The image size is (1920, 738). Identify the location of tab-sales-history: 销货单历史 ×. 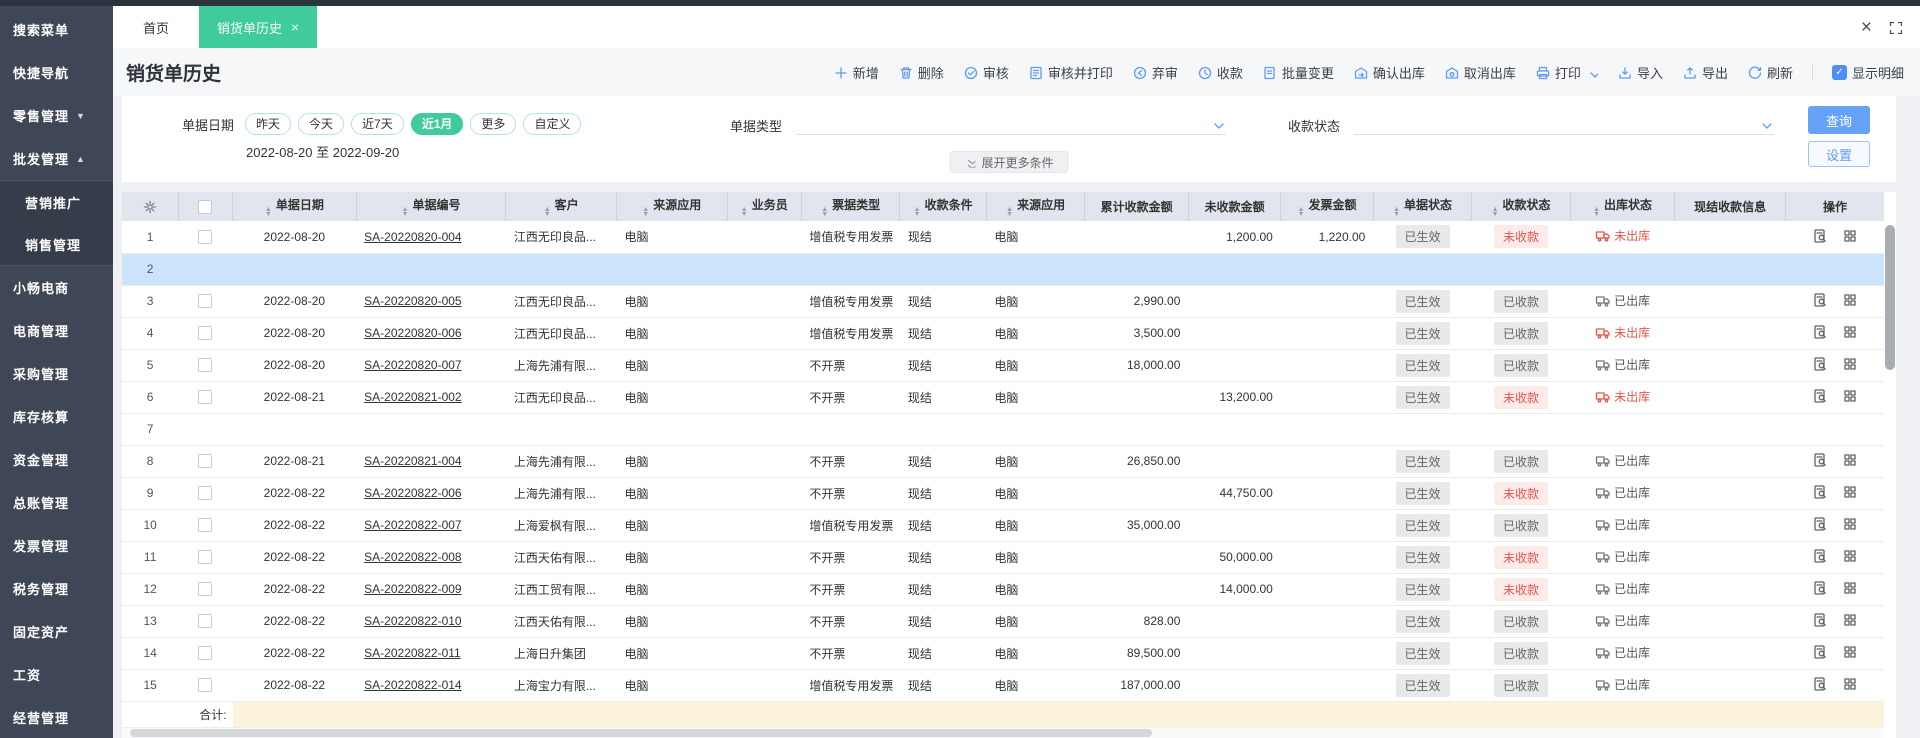
(258, 27).